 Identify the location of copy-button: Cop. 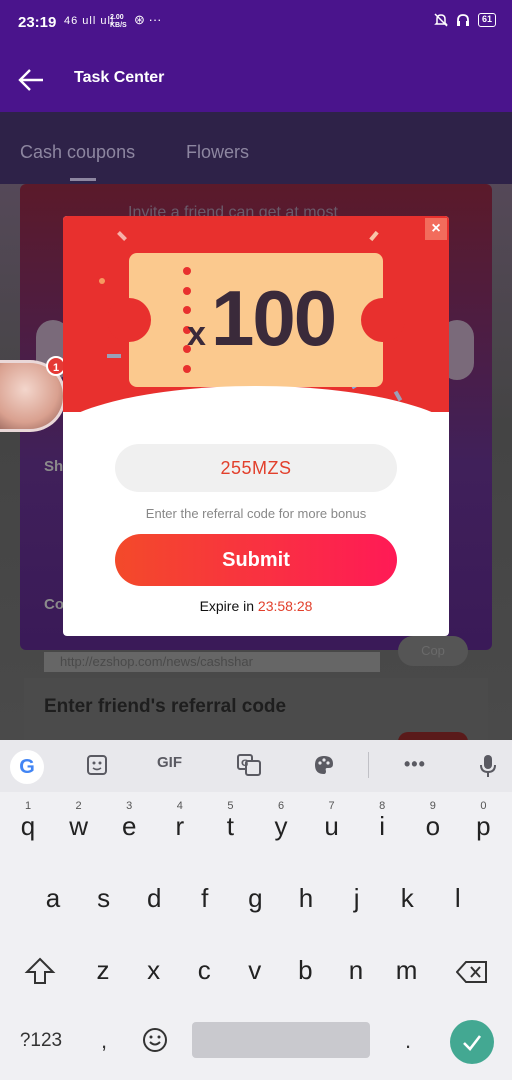
(433, 651).